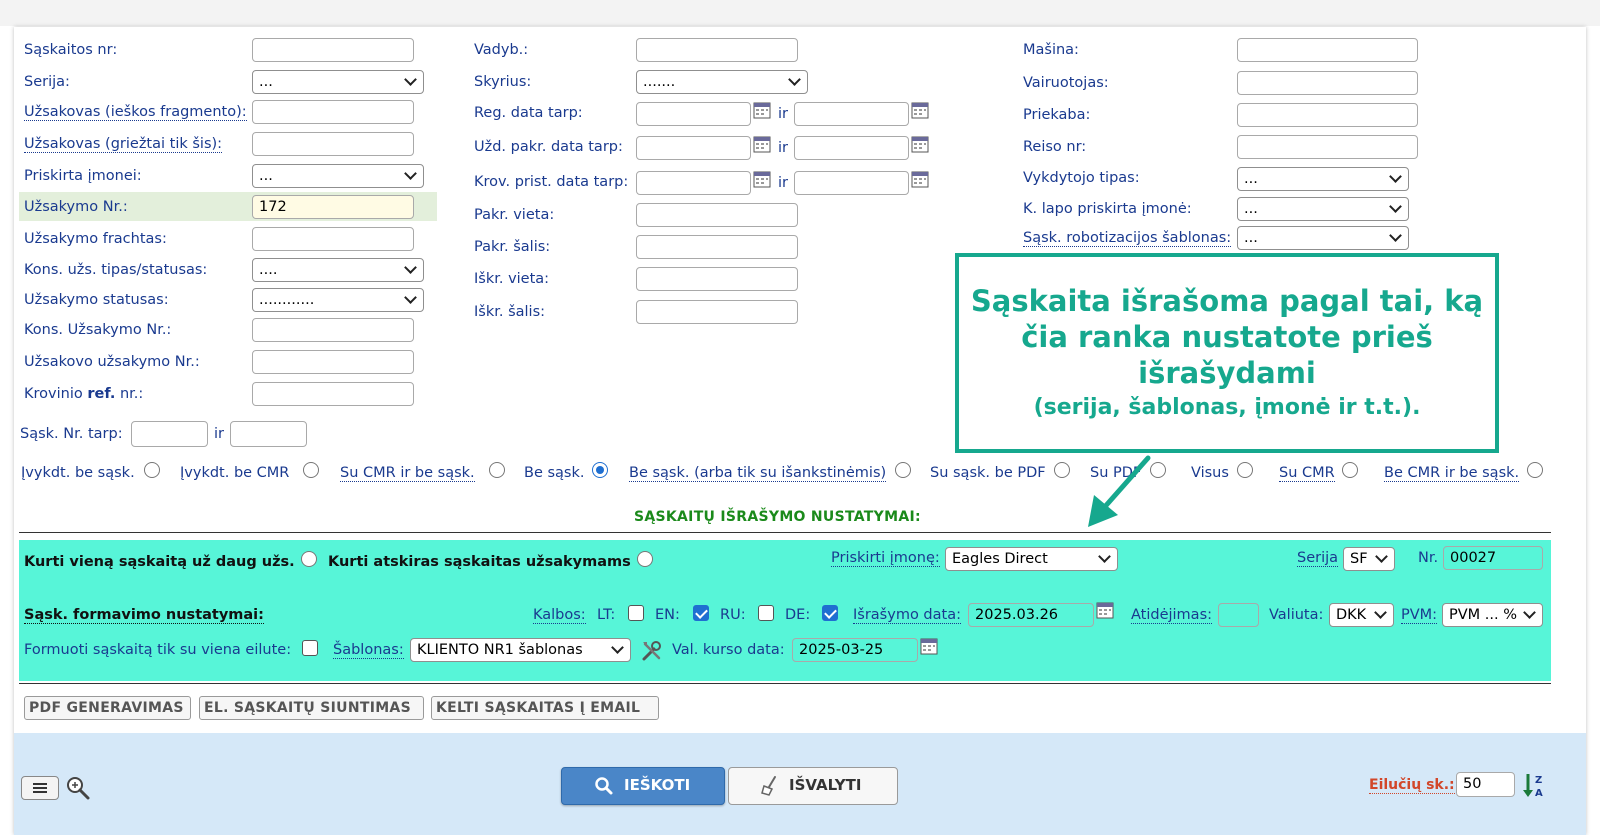 The image size is (1600, 835). What do you see at coordinates (733, 615) in the screenshot?
I see `label-lang-ru: RU:` at bounding box center [733, 615].